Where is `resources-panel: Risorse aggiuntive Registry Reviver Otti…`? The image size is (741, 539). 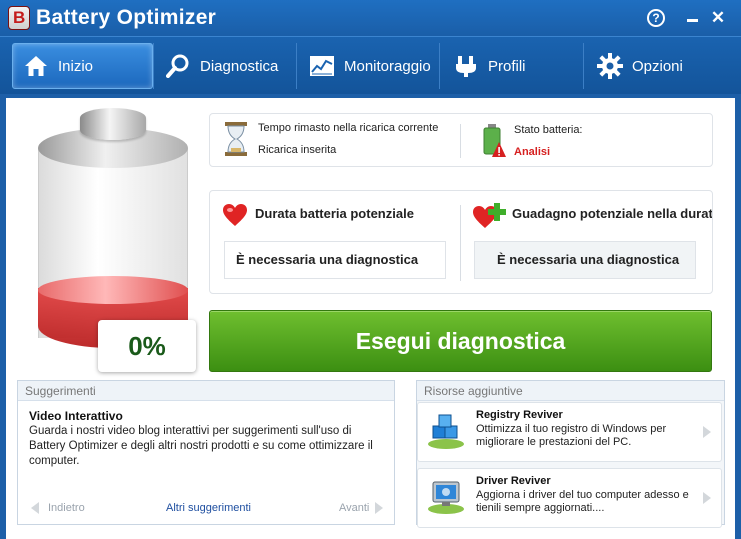
resources-panel: Risorse aggiuntive Registry Reviver Otti… is located at coordinates (570, 454).